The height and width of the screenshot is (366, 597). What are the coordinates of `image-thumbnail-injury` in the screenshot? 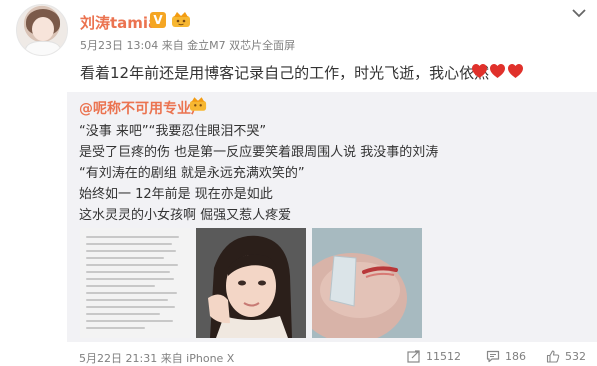 It's located at (367, 283).